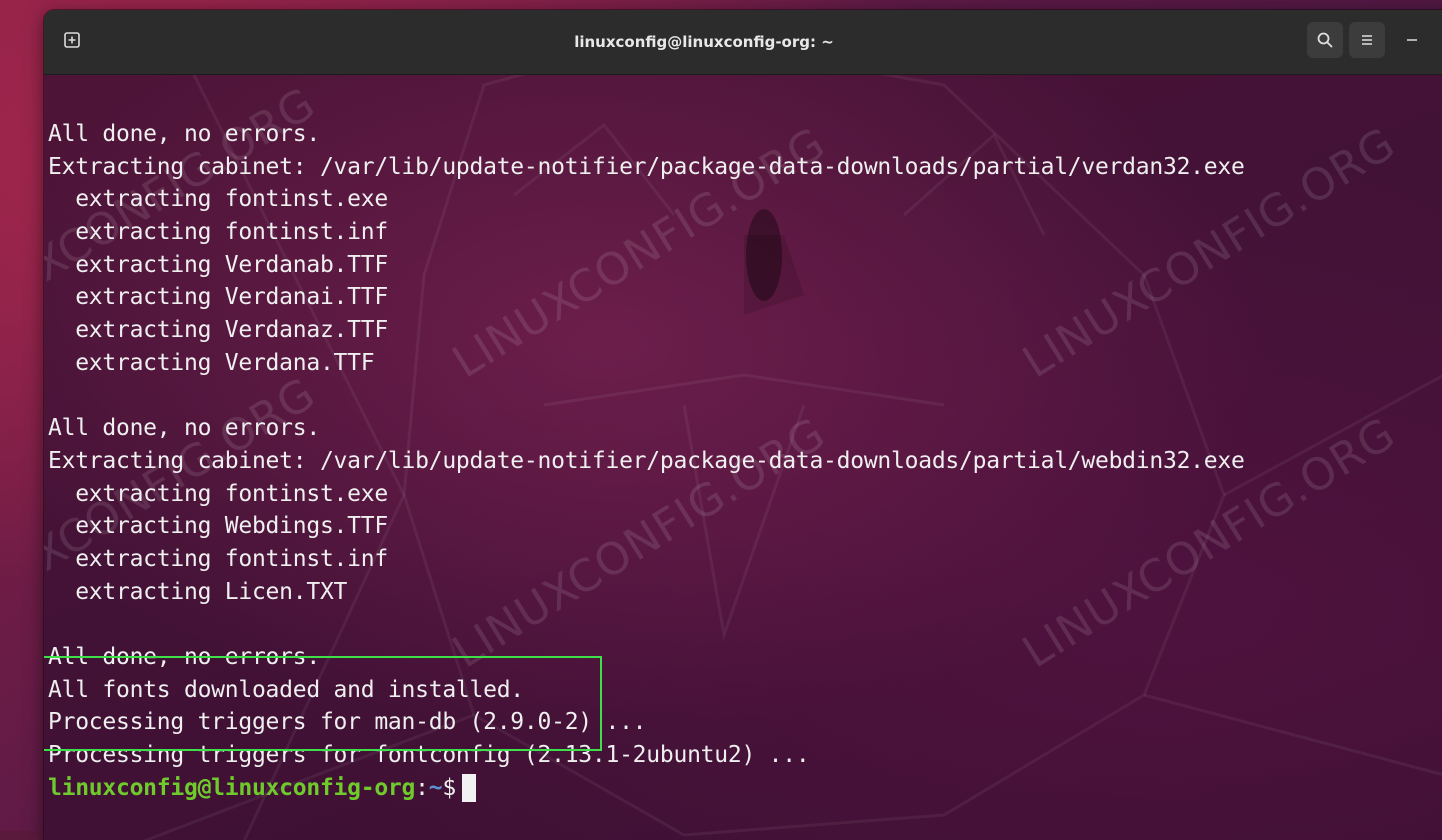  What do you see at coordinates (232, 787) in the screenshot?
I see `prompt-user-host: linuxconfig@linuxconfig-org` at bounding box center [232, 787].